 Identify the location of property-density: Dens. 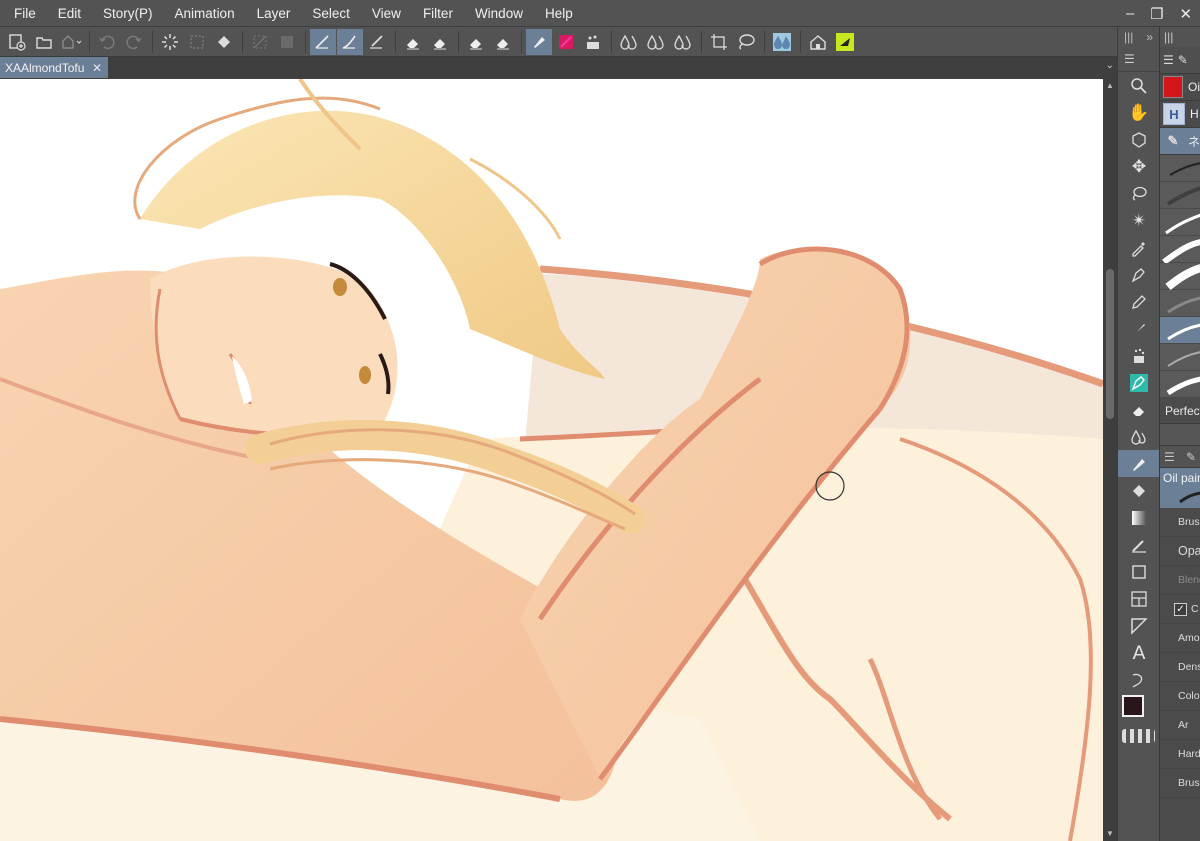
(1180, 667).